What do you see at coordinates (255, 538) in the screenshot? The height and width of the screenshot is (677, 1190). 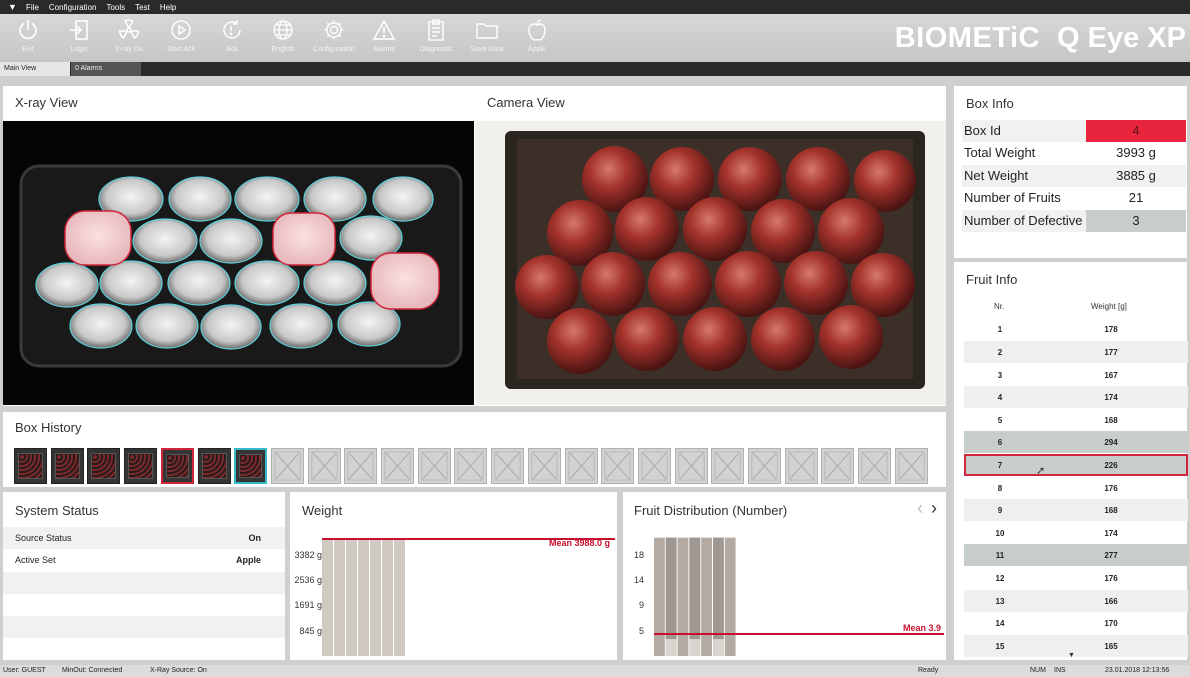 I see `source-status-value: On` at bounding box center [255, 538].